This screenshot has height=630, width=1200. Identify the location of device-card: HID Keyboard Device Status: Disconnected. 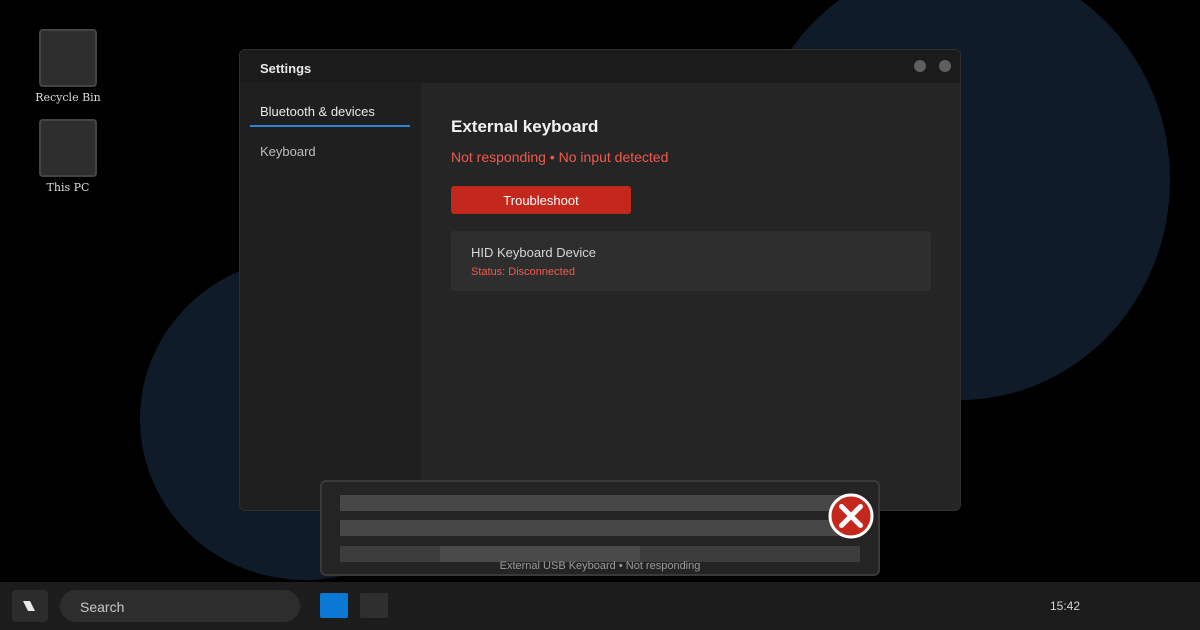
(691, 261).